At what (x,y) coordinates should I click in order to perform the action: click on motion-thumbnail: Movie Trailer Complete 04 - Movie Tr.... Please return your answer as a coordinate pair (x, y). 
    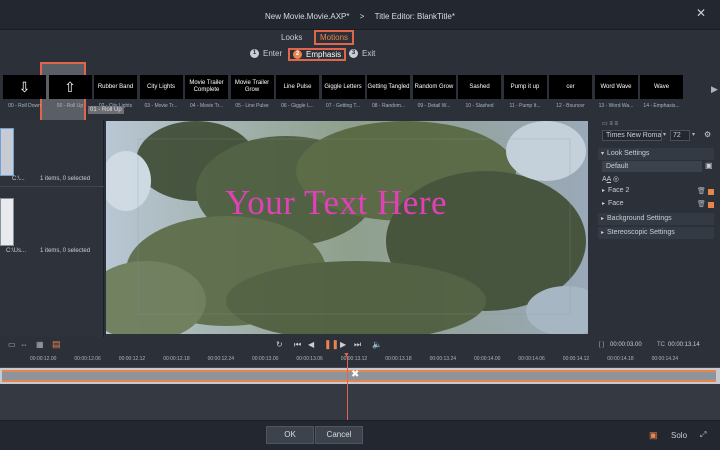
    Looking at the image, I should click on (206, 94).